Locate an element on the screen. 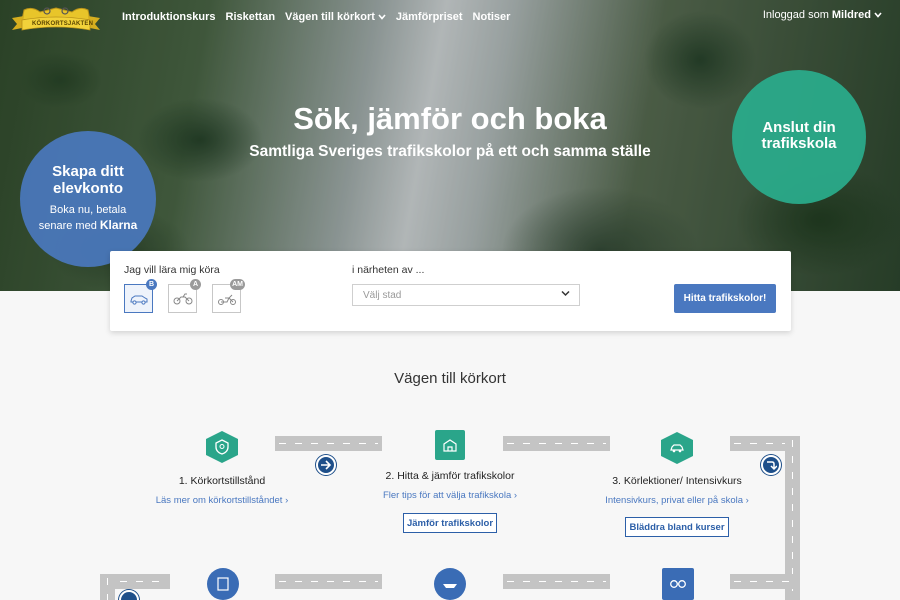 This screenshot has height=600, width=900. nav-vagen-till-korkort: Vägen till körkort is located at coordinates (335, 17).